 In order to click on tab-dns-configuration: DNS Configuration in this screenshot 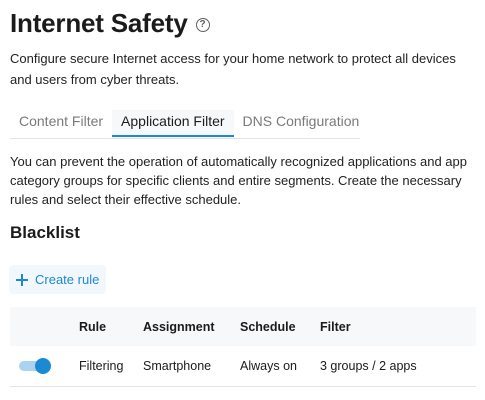, I will do `click(301, 123)`.